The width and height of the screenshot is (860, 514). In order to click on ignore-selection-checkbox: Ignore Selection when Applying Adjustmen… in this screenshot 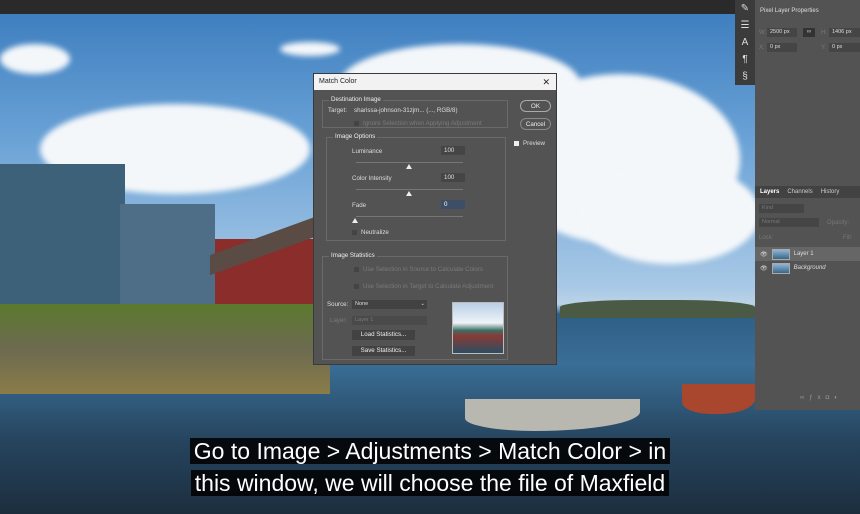, I will do `click(418, 123)`.